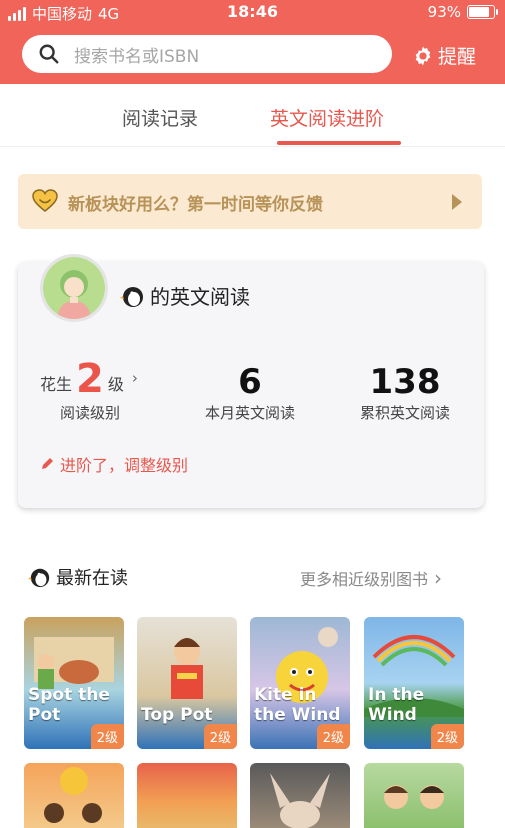  Describe the element at coordinates (195, 205) in the screenshot. I see `banner-text: 新板块好用么？第一时间等你反馈` at that location.